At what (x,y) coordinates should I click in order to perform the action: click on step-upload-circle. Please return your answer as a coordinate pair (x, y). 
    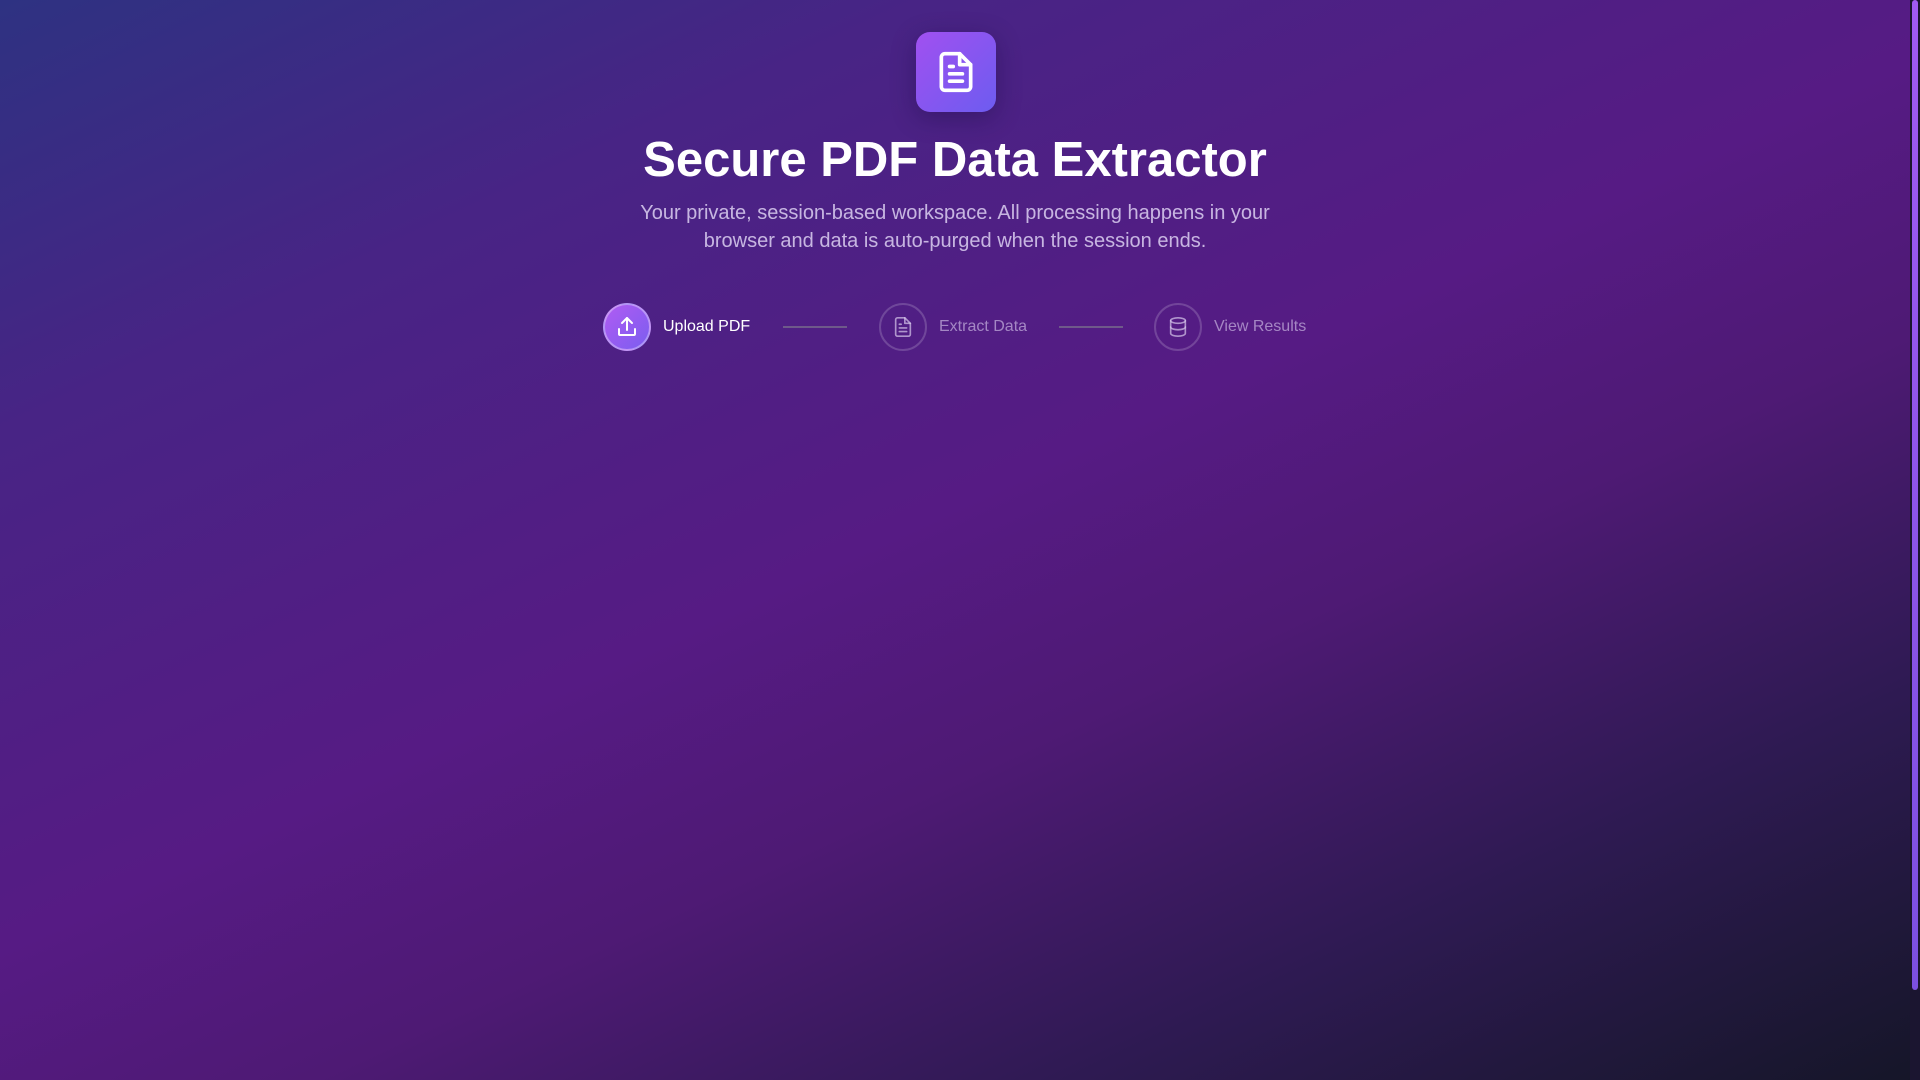
    Looking at the image, I should click on (627, 327).